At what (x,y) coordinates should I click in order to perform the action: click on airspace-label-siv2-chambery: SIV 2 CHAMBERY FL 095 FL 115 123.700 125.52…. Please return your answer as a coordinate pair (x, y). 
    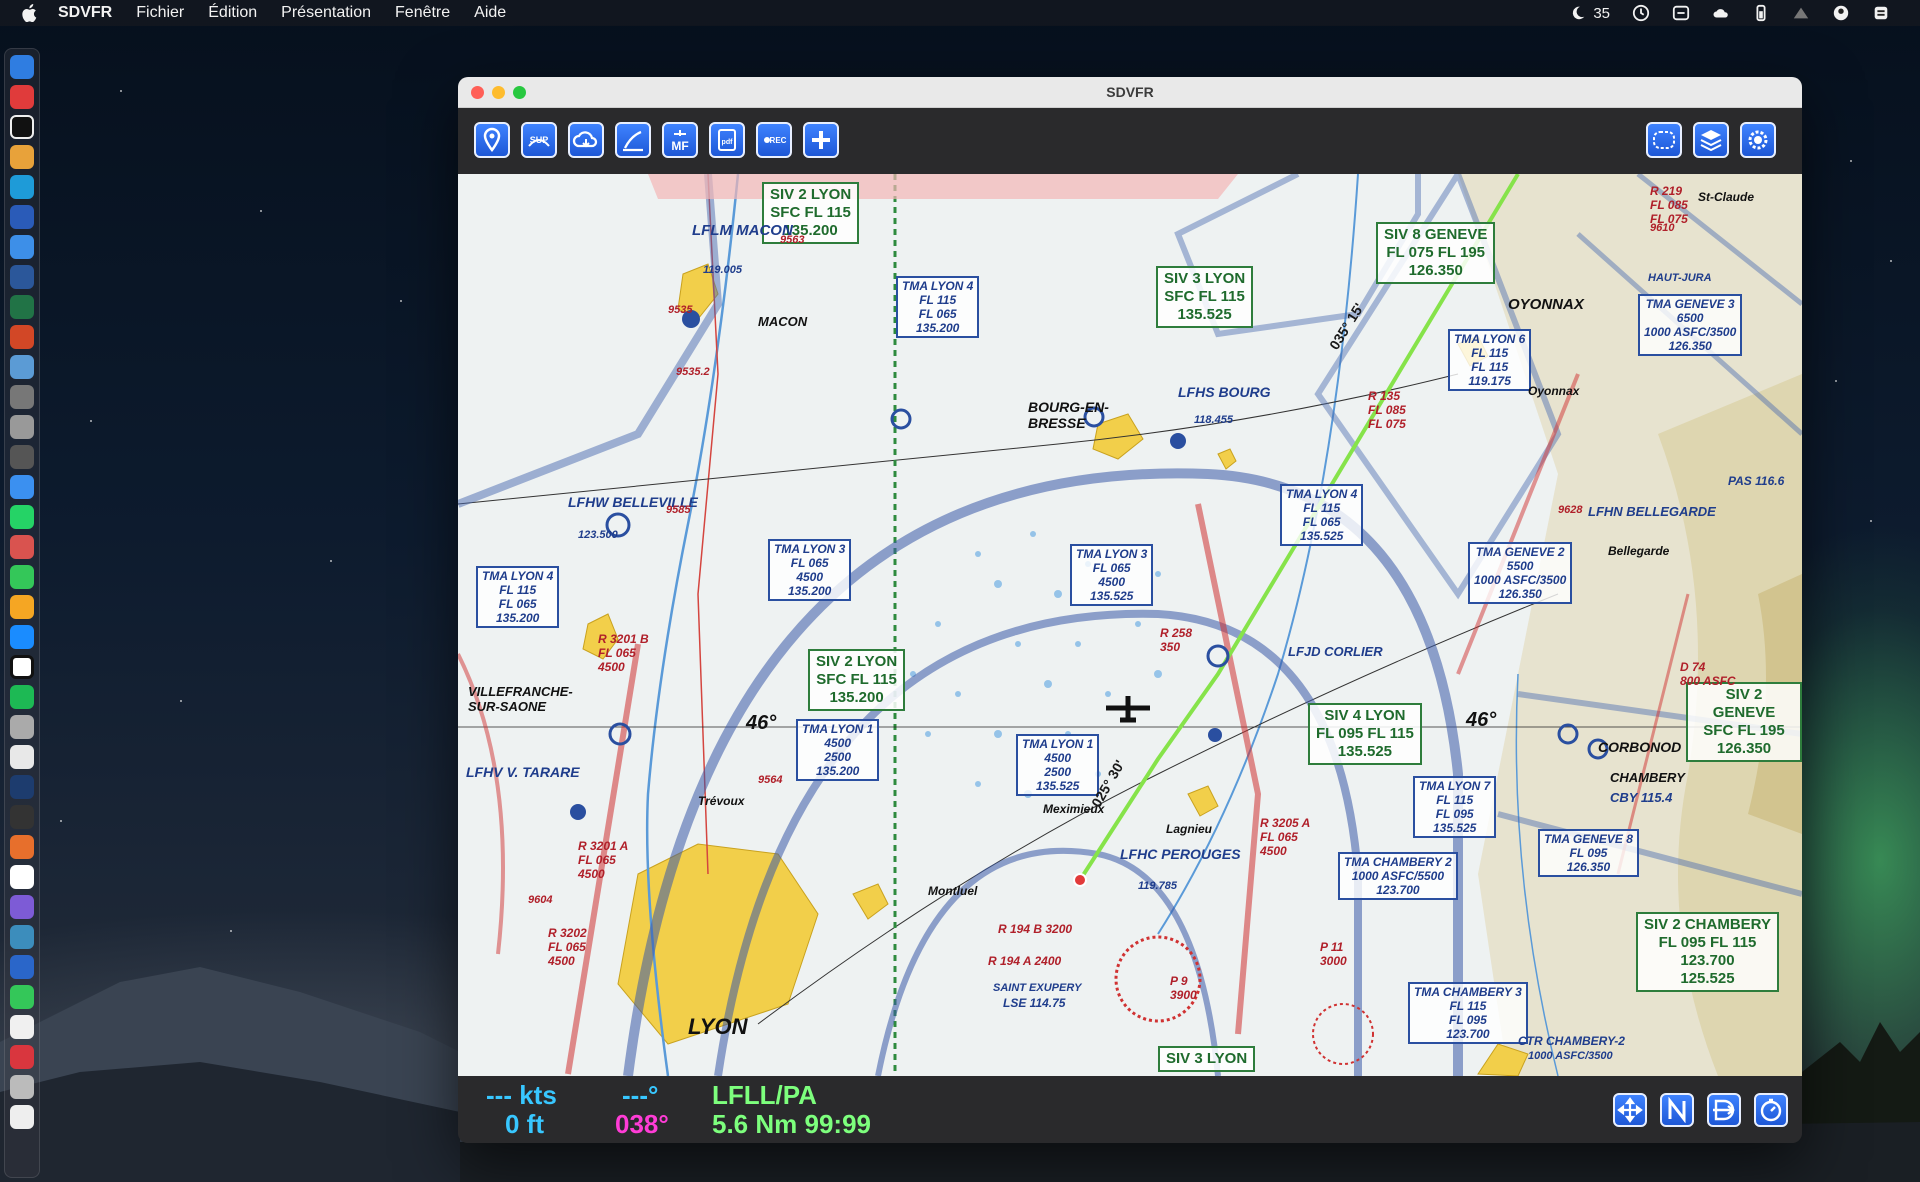
    Looking at the image, I should click on (1707, 952).